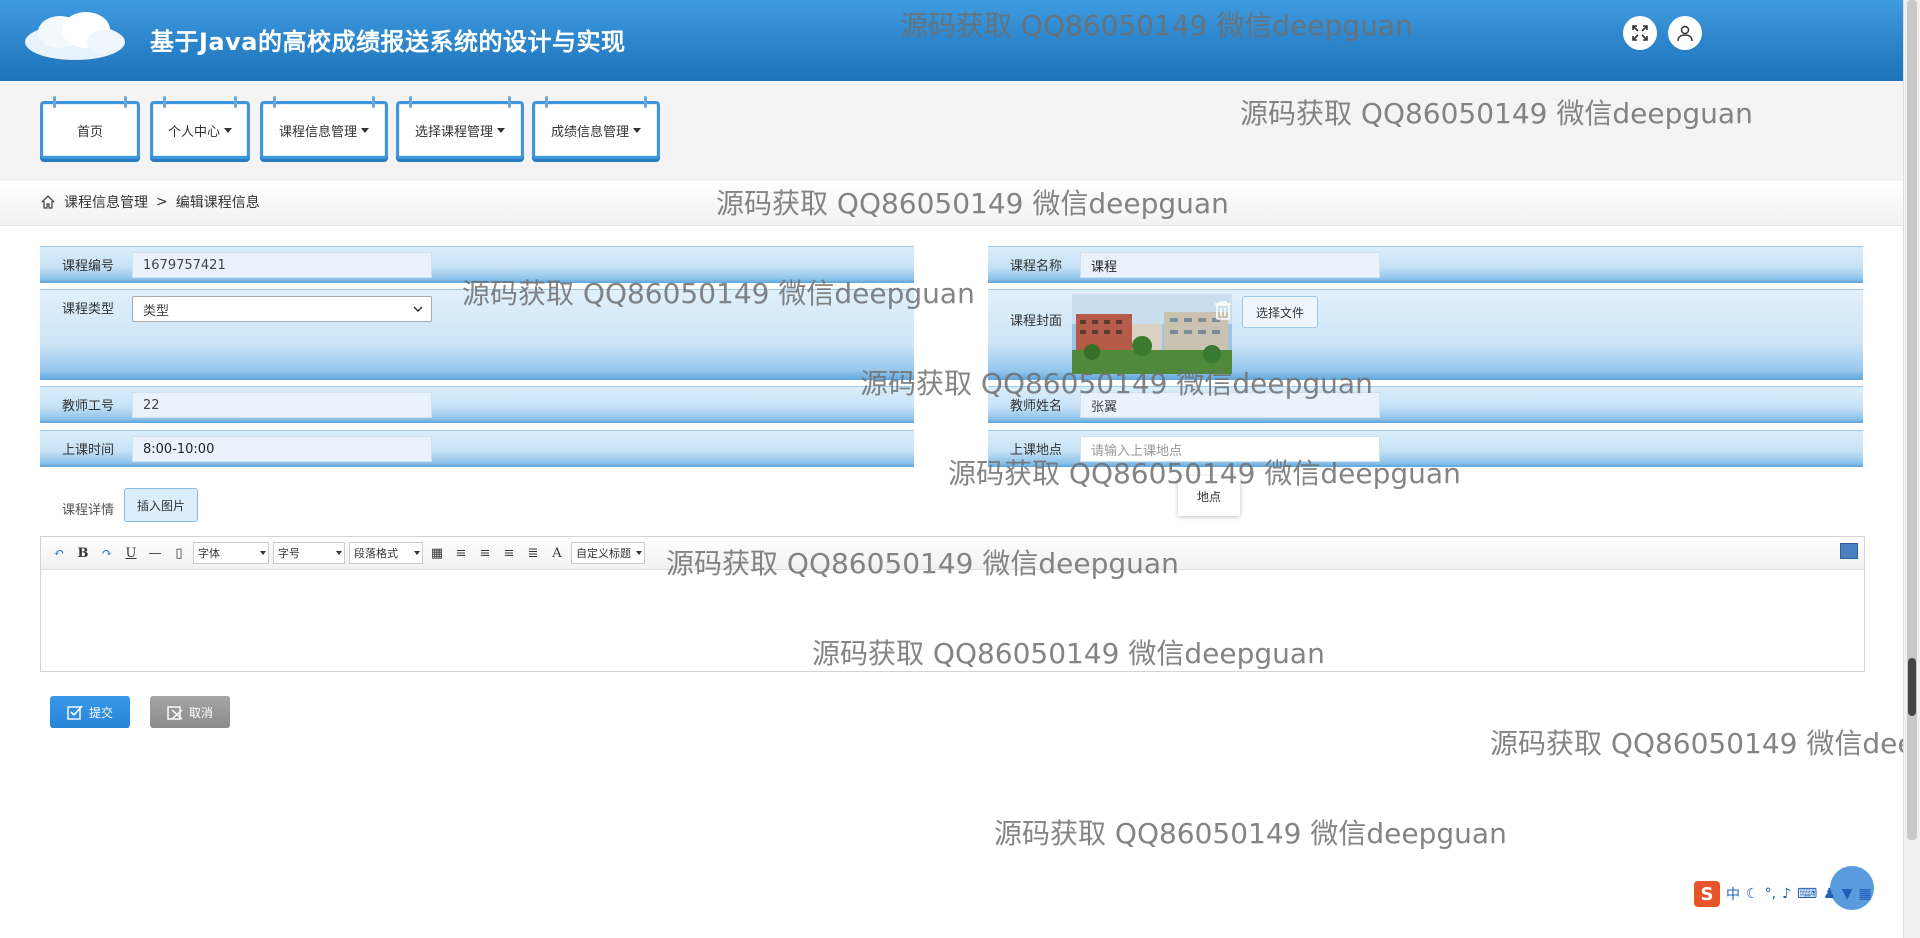 The width and height of the screenshot is (1920, 938). I want to click on align-justify-icon: ≣, so click(533, 553).